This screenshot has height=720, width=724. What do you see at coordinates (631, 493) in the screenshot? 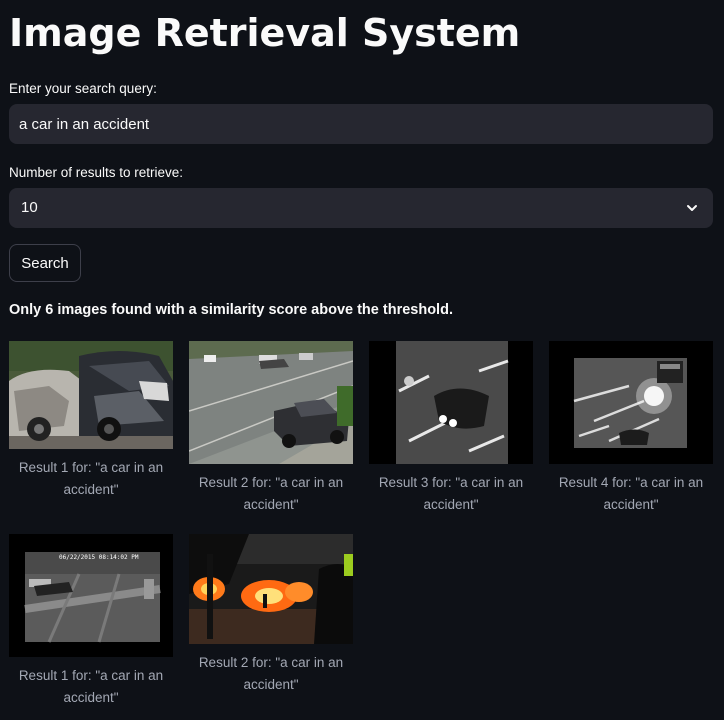
I see `result-caption: Result 4 for: "a car in an accident"` at bounding box center [631, 493].